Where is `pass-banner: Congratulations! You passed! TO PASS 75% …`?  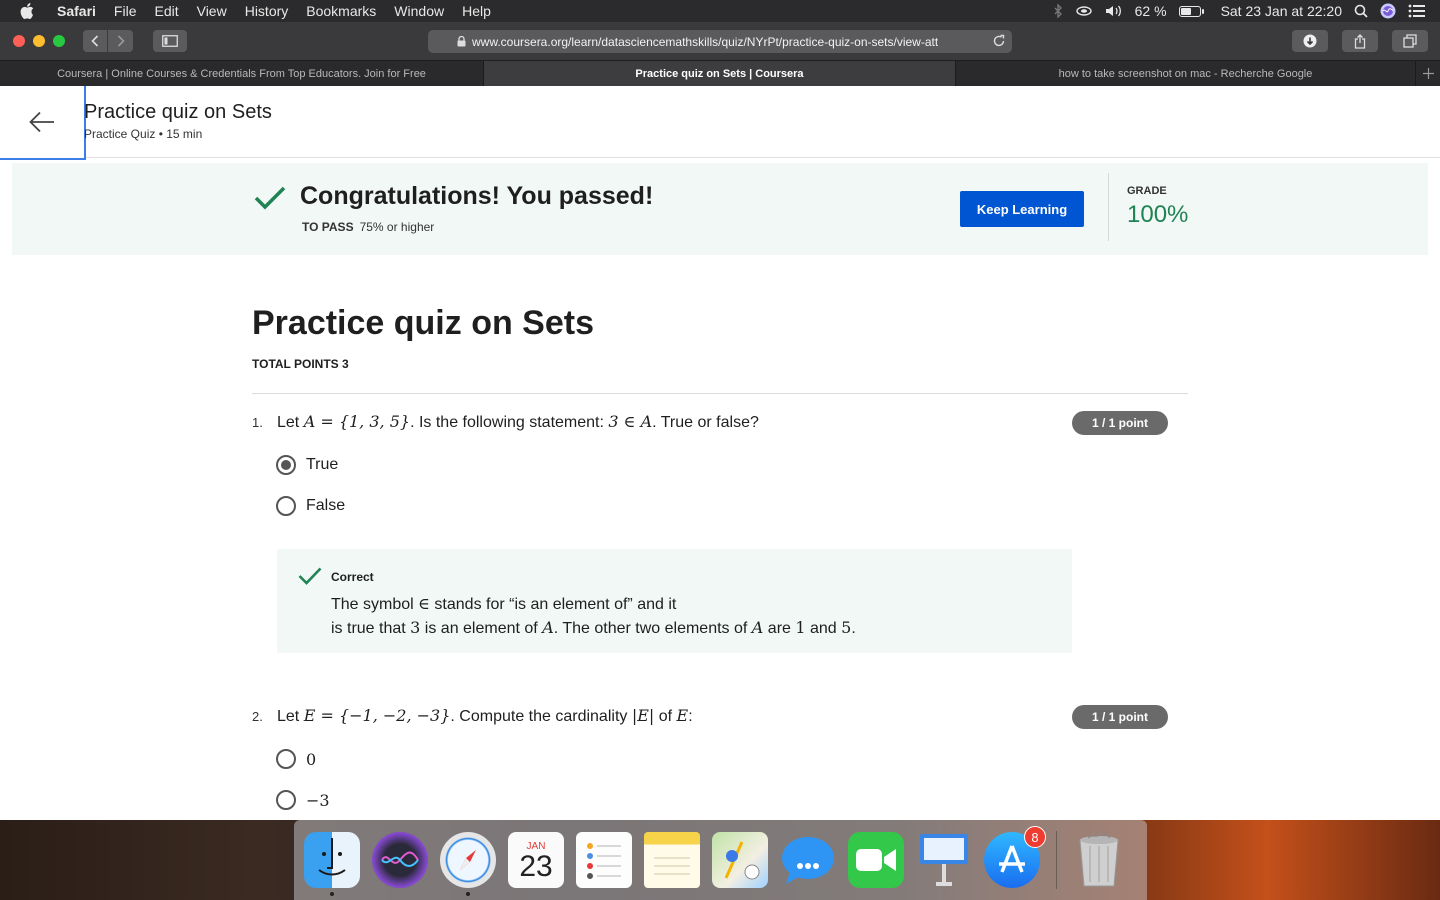 pass-banner: Congratulations! You passed! TO PASS 75% … is located at coordinates (720, 209).